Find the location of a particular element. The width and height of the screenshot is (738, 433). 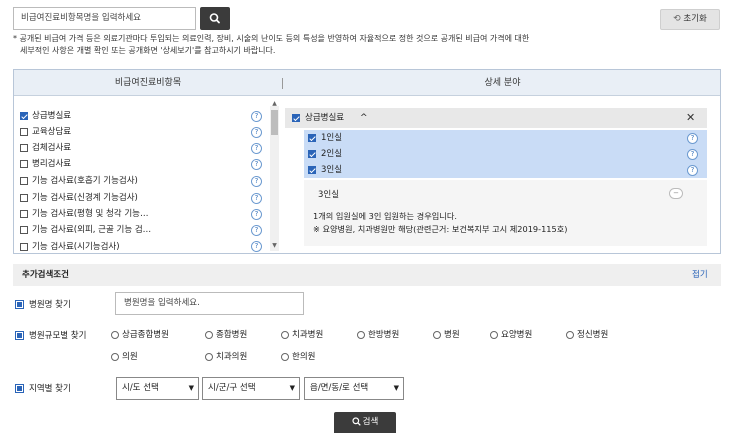

scroll-down-arrow-icon: ▼ is located at coordinates (274, 245).